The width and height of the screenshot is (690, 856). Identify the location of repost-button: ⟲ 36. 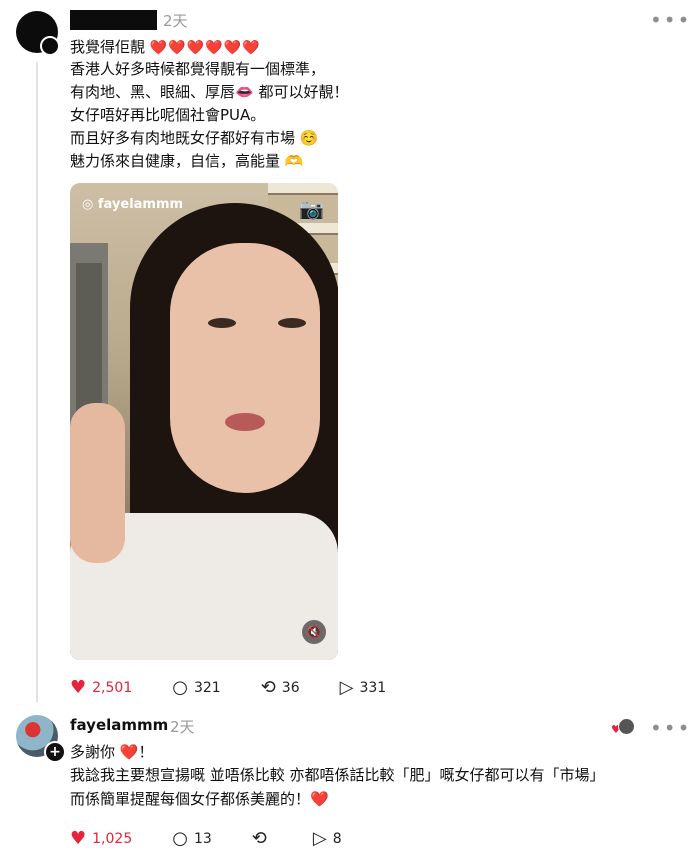
(280, 687).